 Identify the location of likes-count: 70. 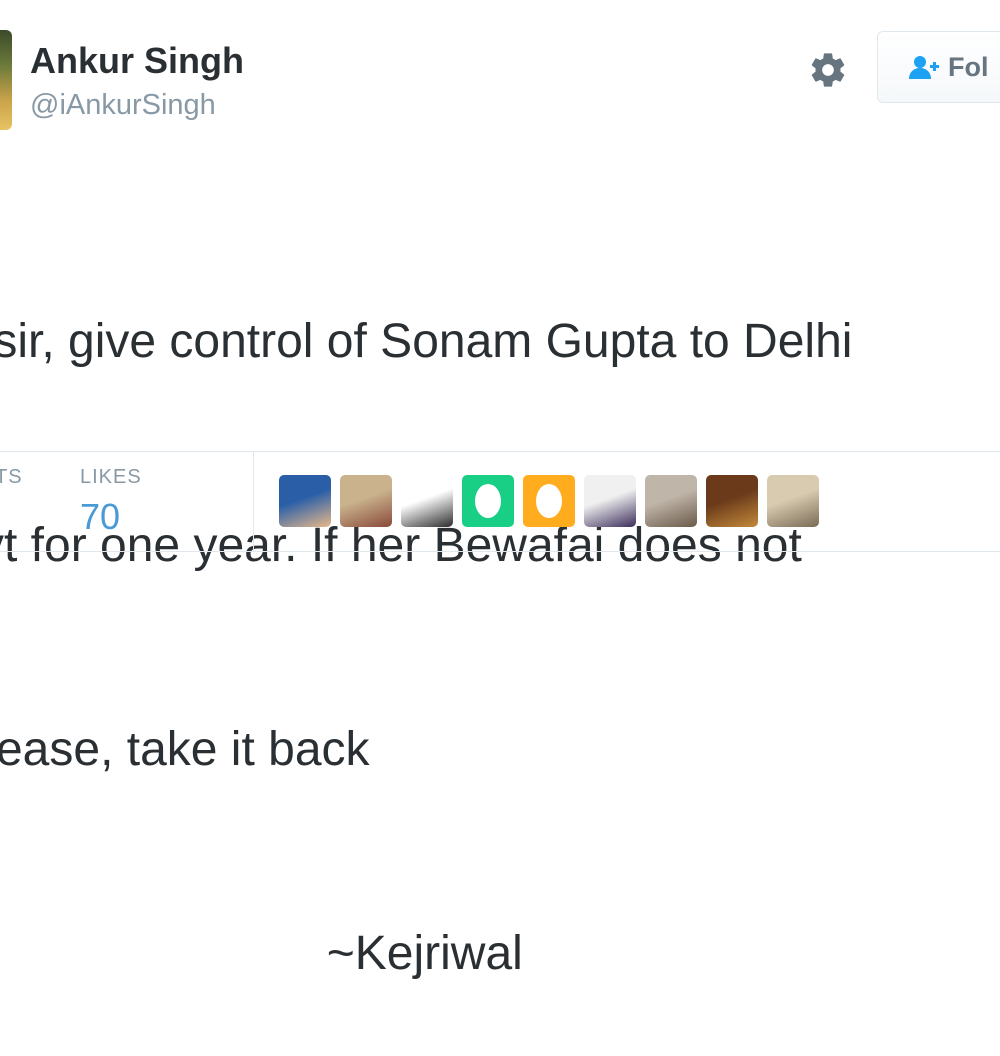
(100, 517).